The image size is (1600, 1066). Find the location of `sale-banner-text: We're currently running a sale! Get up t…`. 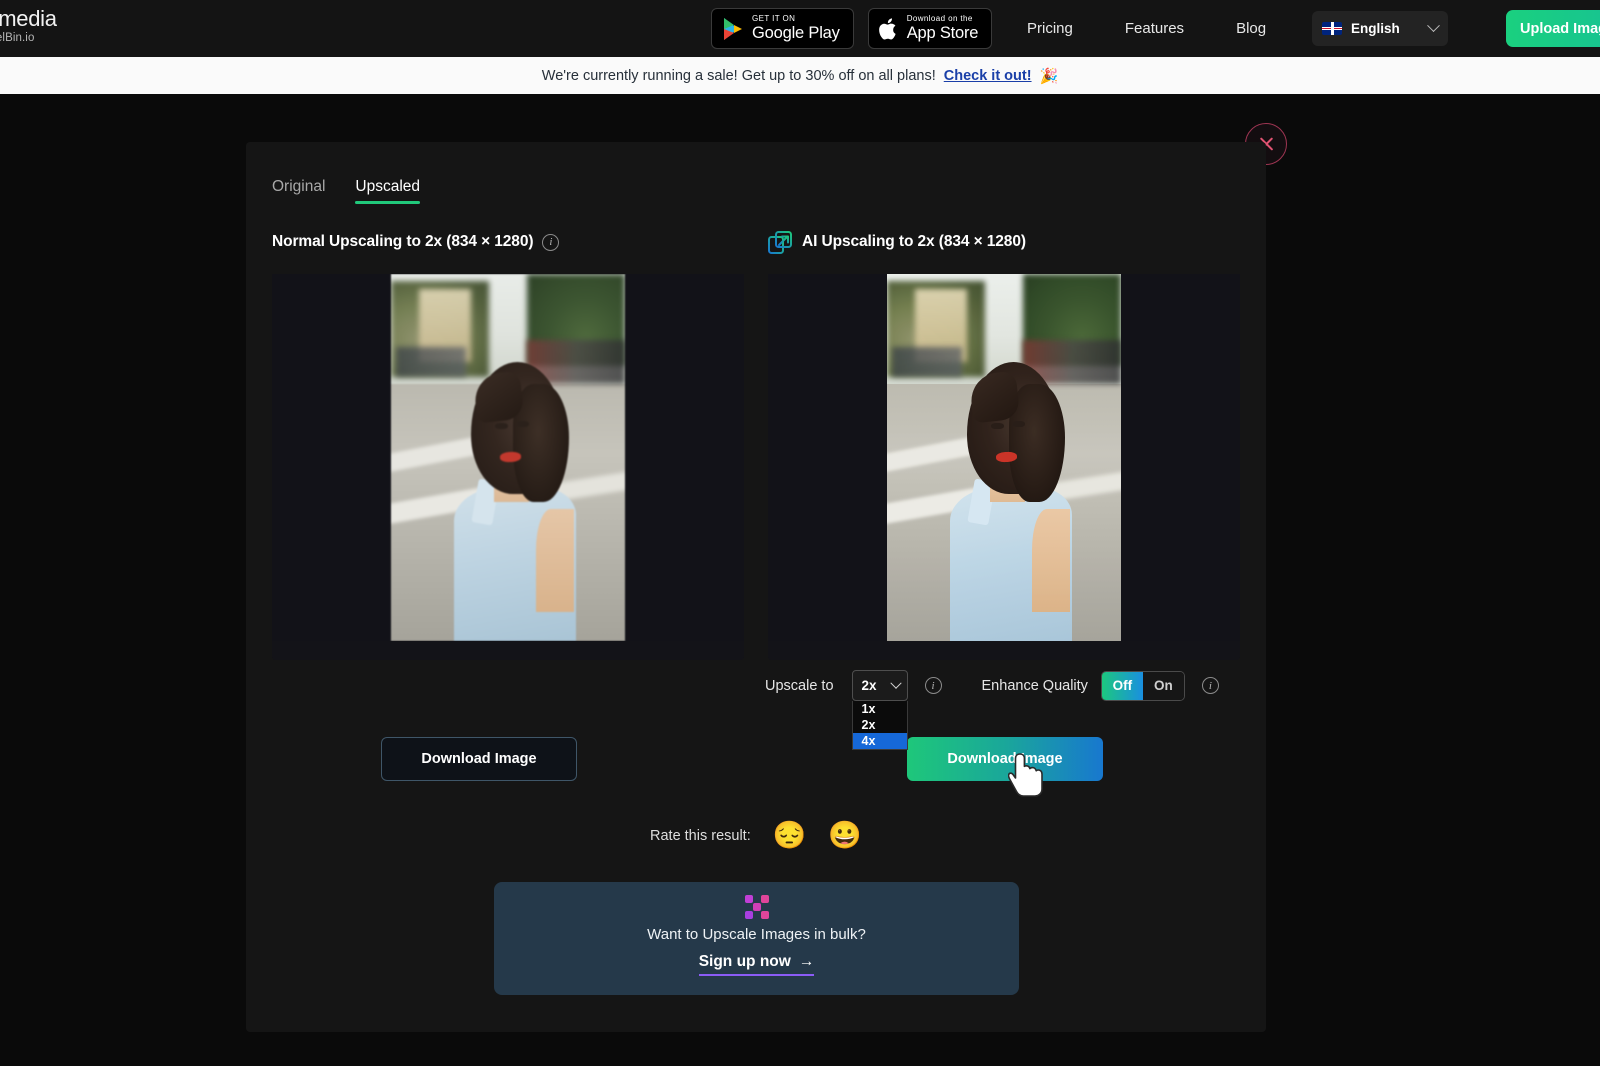

sale-banner-text: We're currently running a sale! Get up t… is located at coordinates (738, 75).